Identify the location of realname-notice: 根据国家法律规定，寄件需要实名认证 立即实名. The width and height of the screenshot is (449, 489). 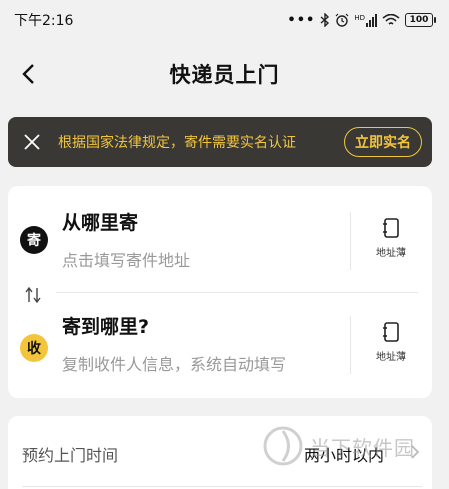
(220, 142).